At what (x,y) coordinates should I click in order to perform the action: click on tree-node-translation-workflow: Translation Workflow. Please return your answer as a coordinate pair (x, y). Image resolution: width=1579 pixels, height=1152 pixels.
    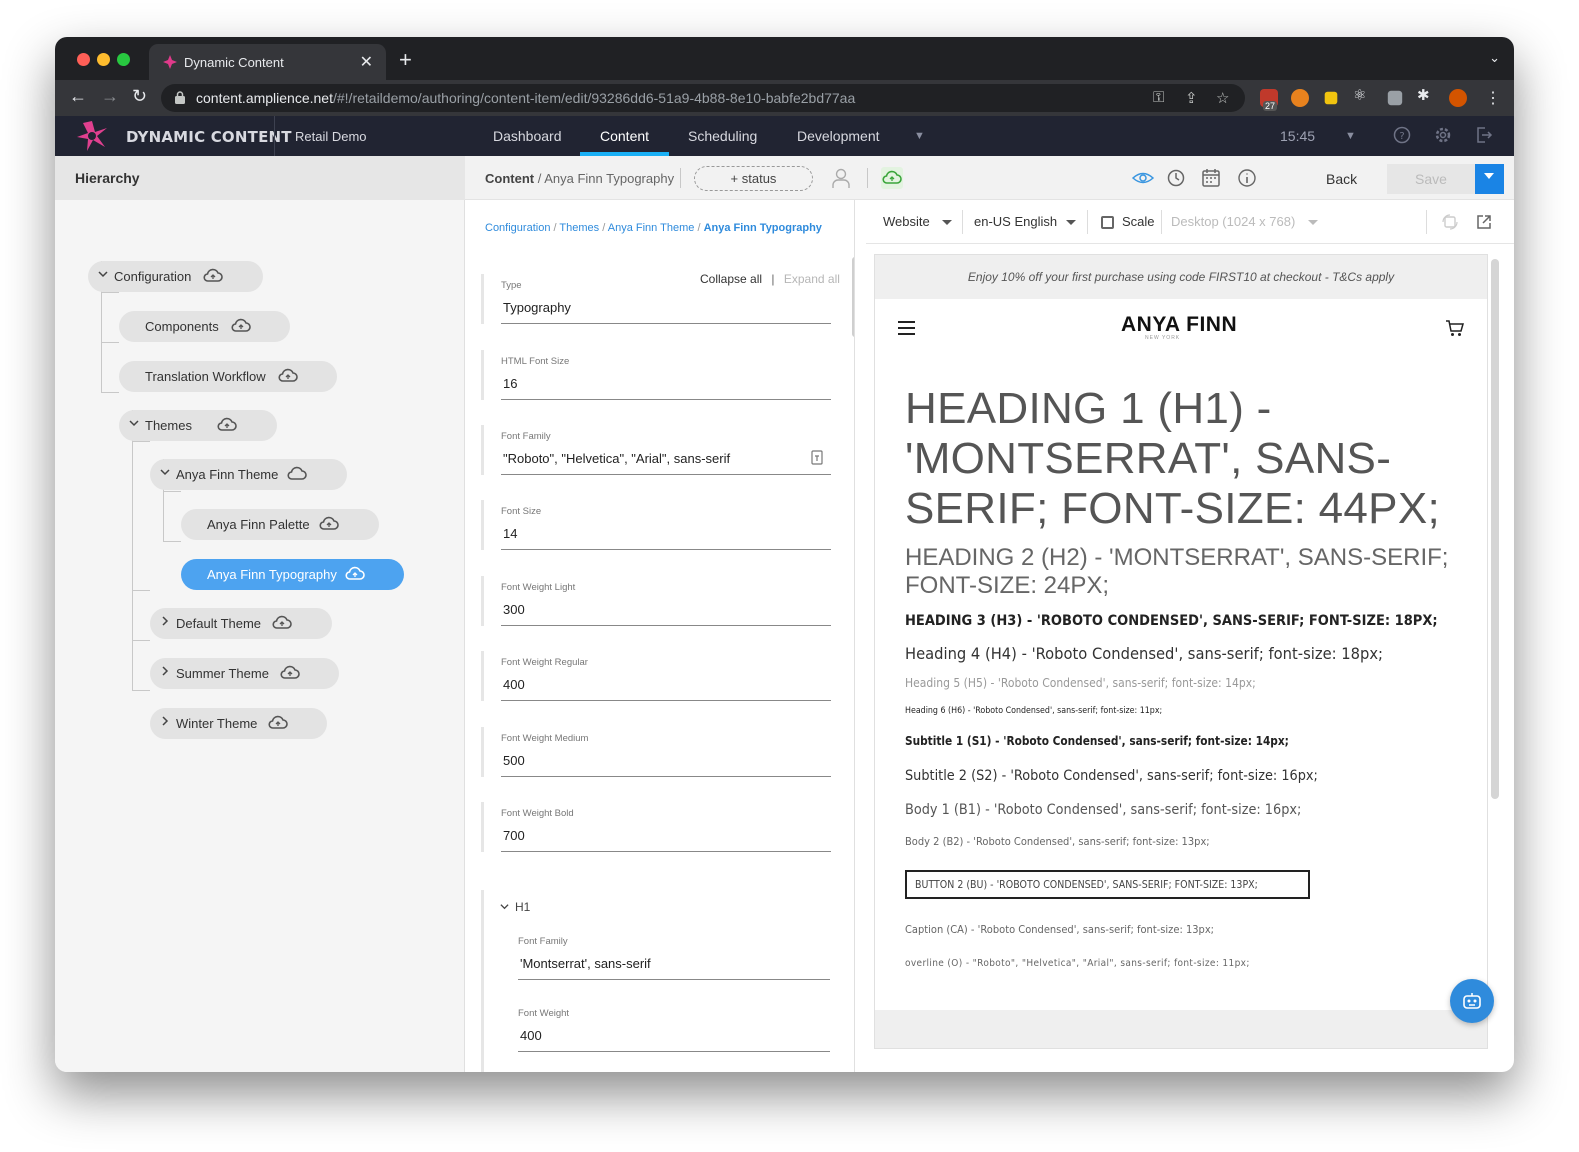
    Looking at the image, I should click on (228, 376).